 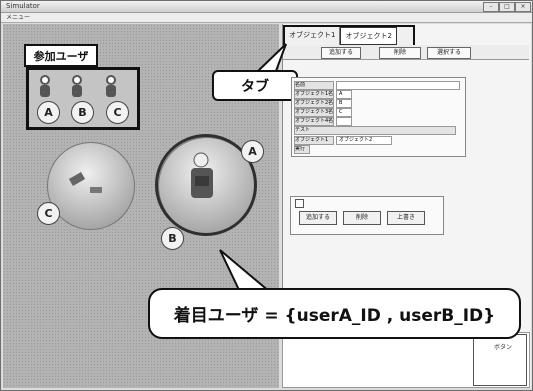 What do you see at coordinates (271, 57) in the screenshot?
I see `tab-callout-pointer` at bounding box center [271, 57].